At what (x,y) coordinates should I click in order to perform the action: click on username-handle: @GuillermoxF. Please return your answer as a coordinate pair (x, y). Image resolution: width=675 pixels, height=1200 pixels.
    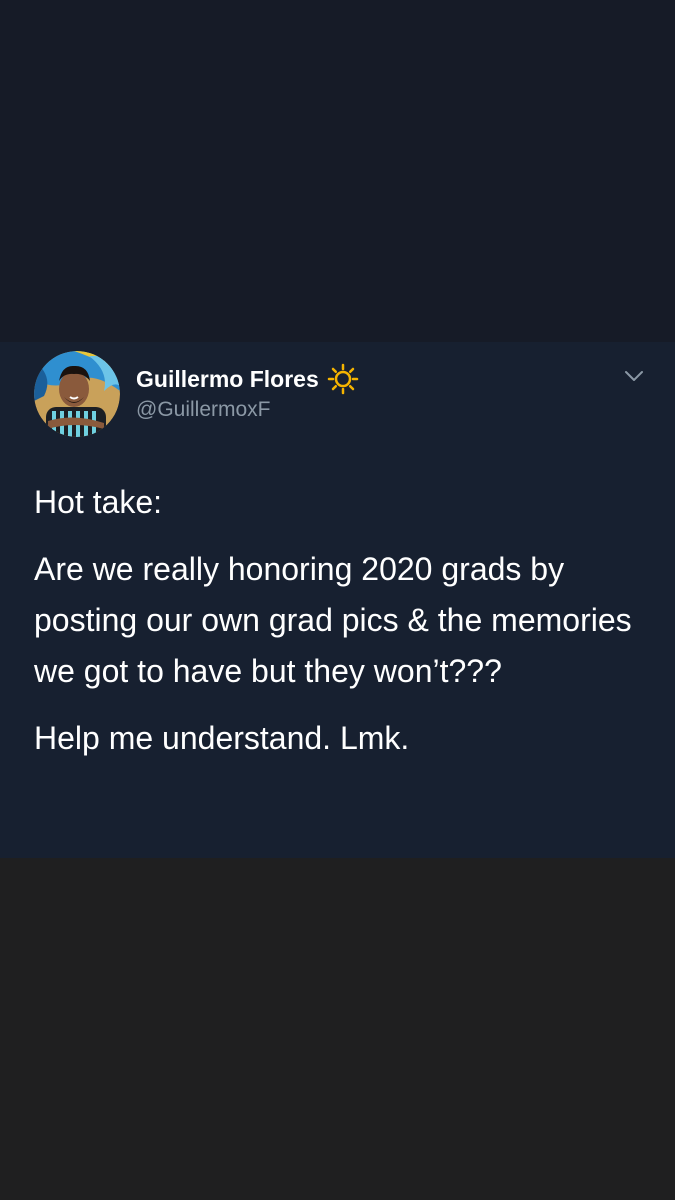
    Looking at the image, I should click on (203, 410).